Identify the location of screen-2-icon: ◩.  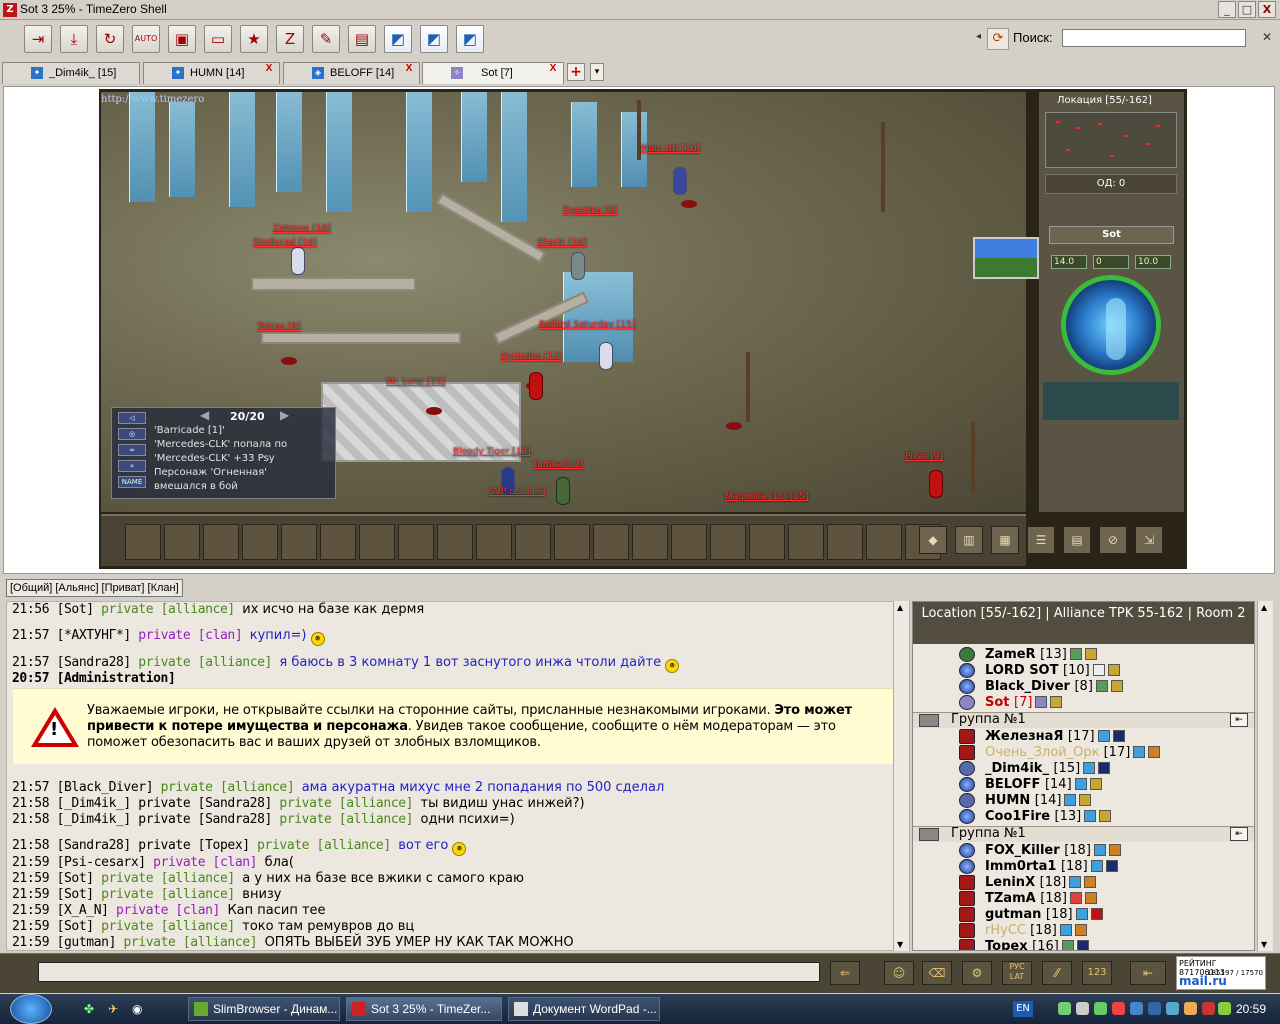
(434, 39).